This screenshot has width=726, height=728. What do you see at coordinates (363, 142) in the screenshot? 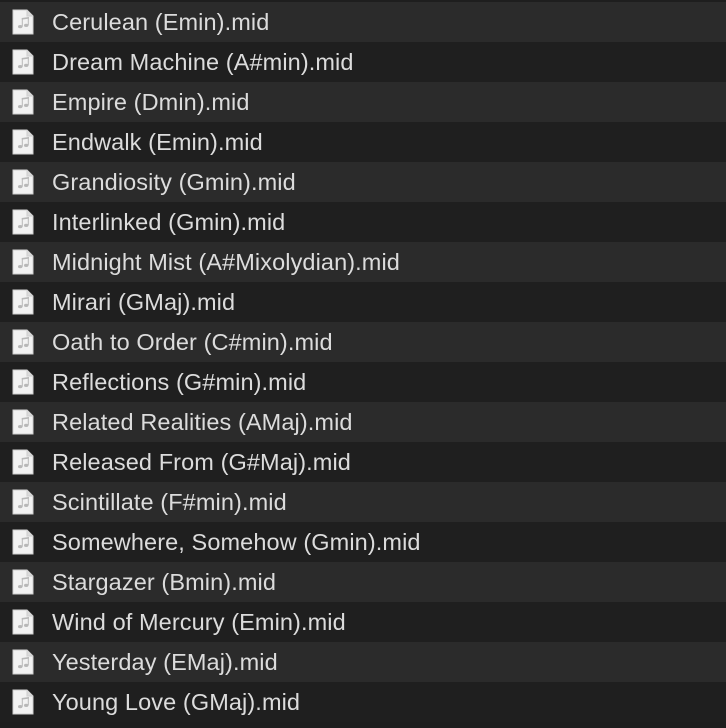
I see `file-row: Endwalk (Emin).mid` at bounding box center [363, 142].